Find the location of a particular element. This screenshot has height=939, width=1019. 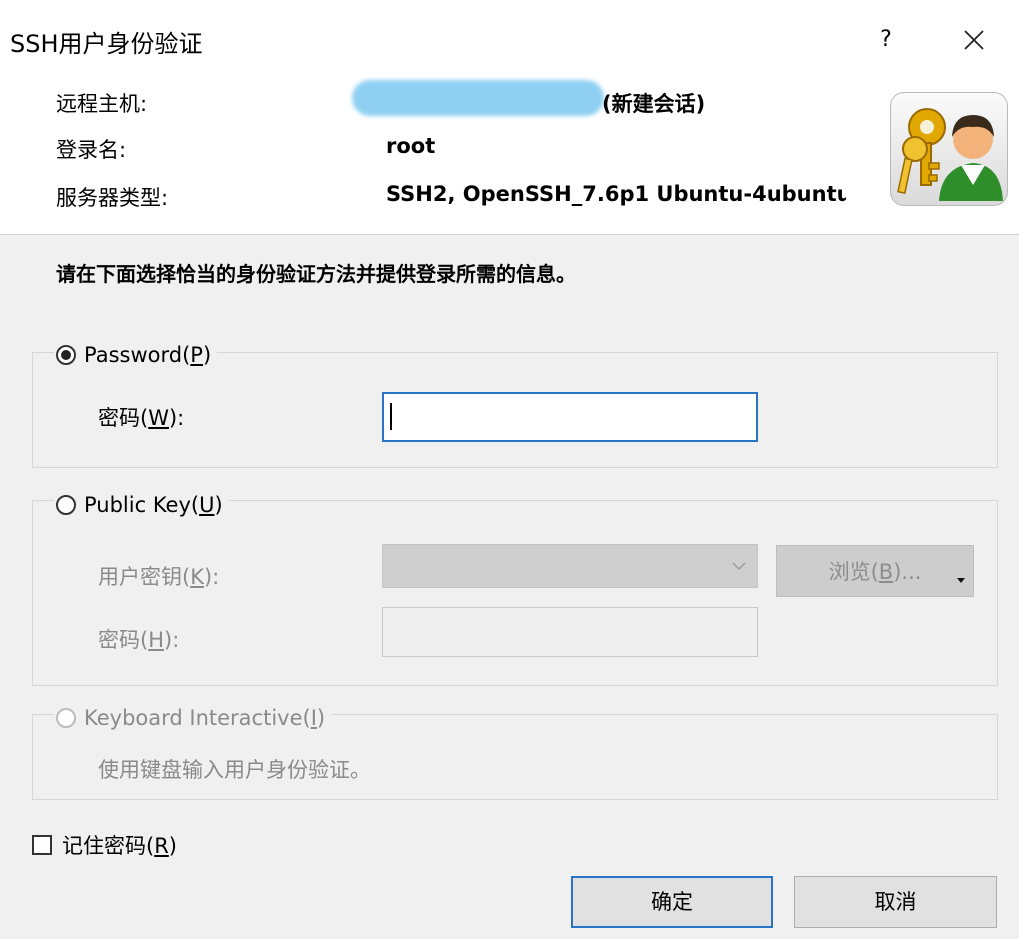

keyboard-interactive-label: Keyboard Interactive(I) is located at coordinates (205, 718).